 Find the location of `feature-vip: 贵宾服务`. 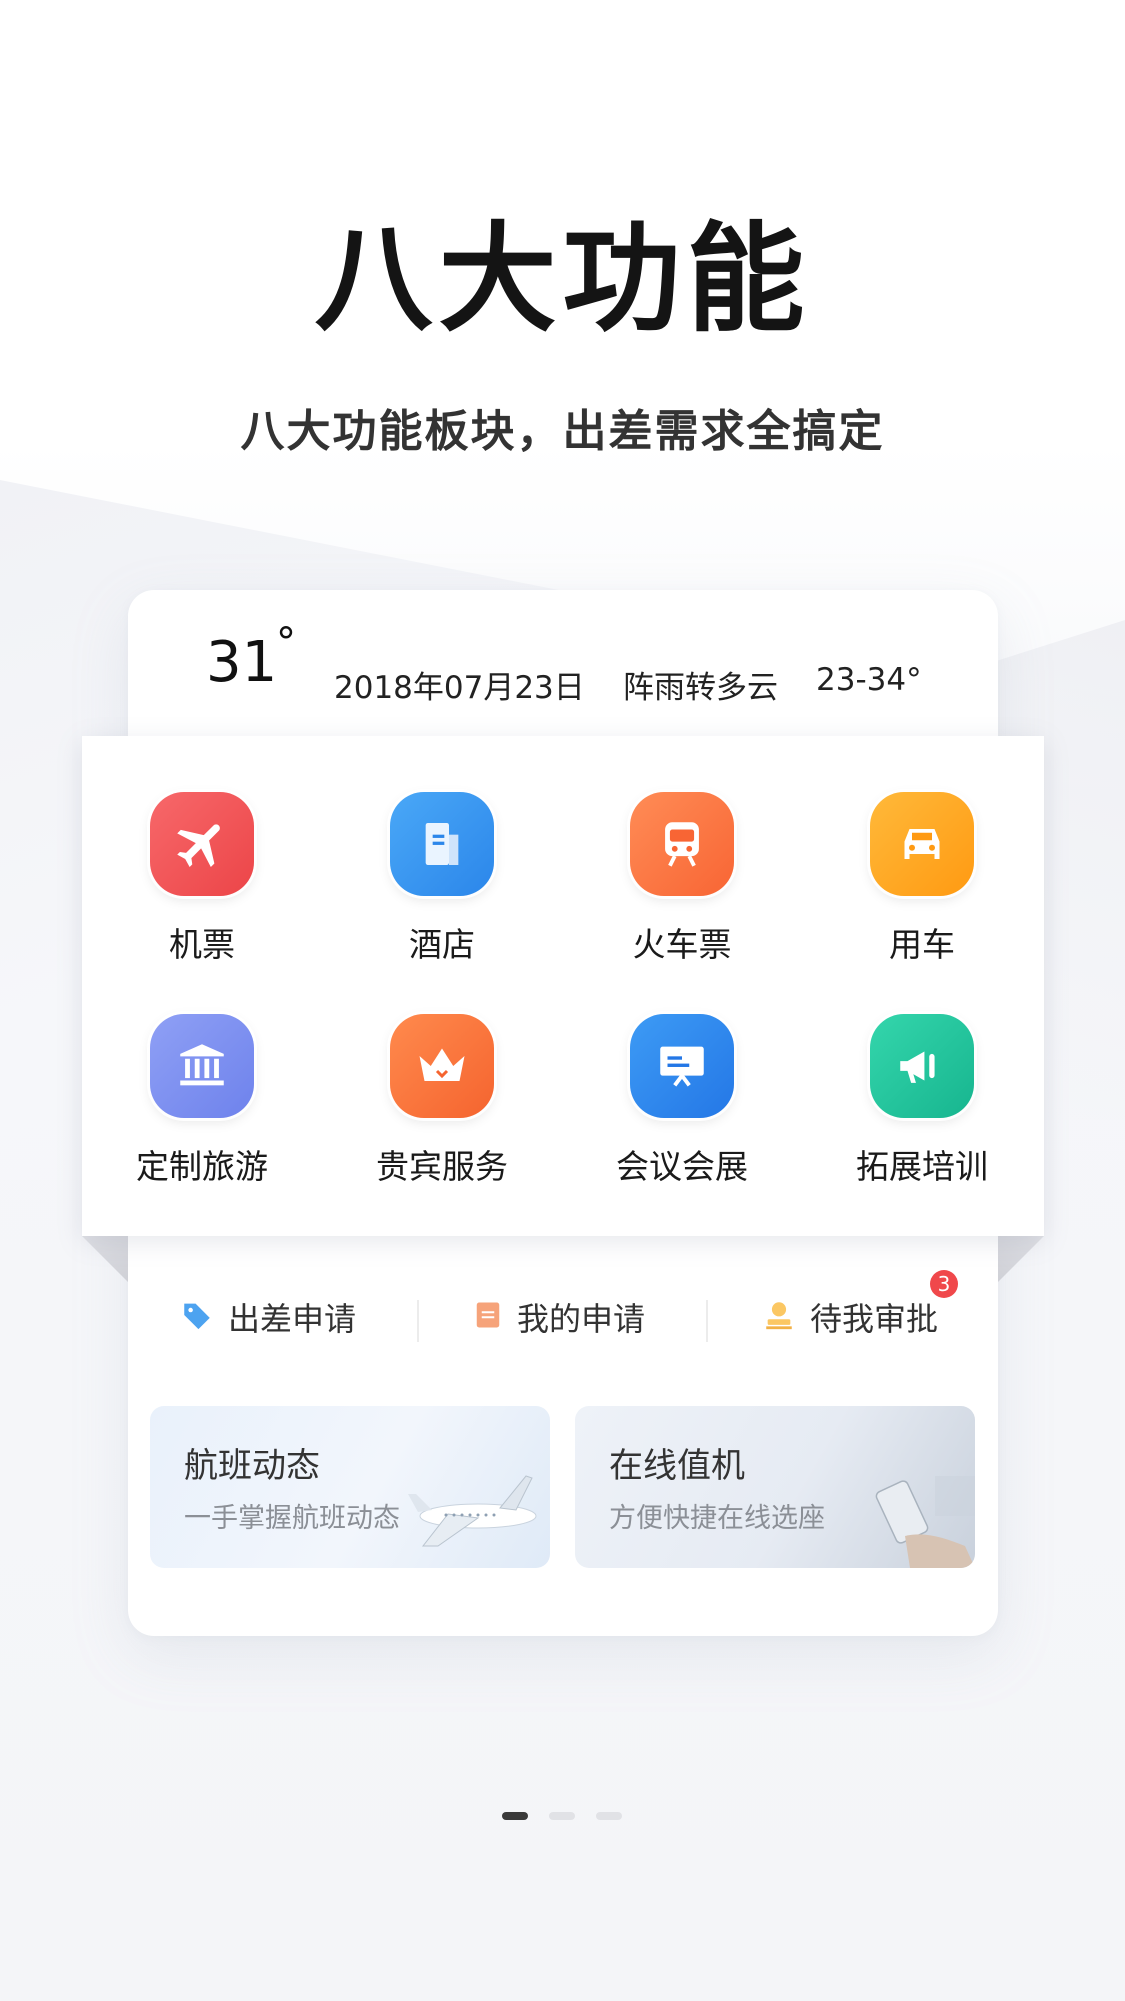

feature-vip: 贵宾服务 is located at coordinates (442, 1114).